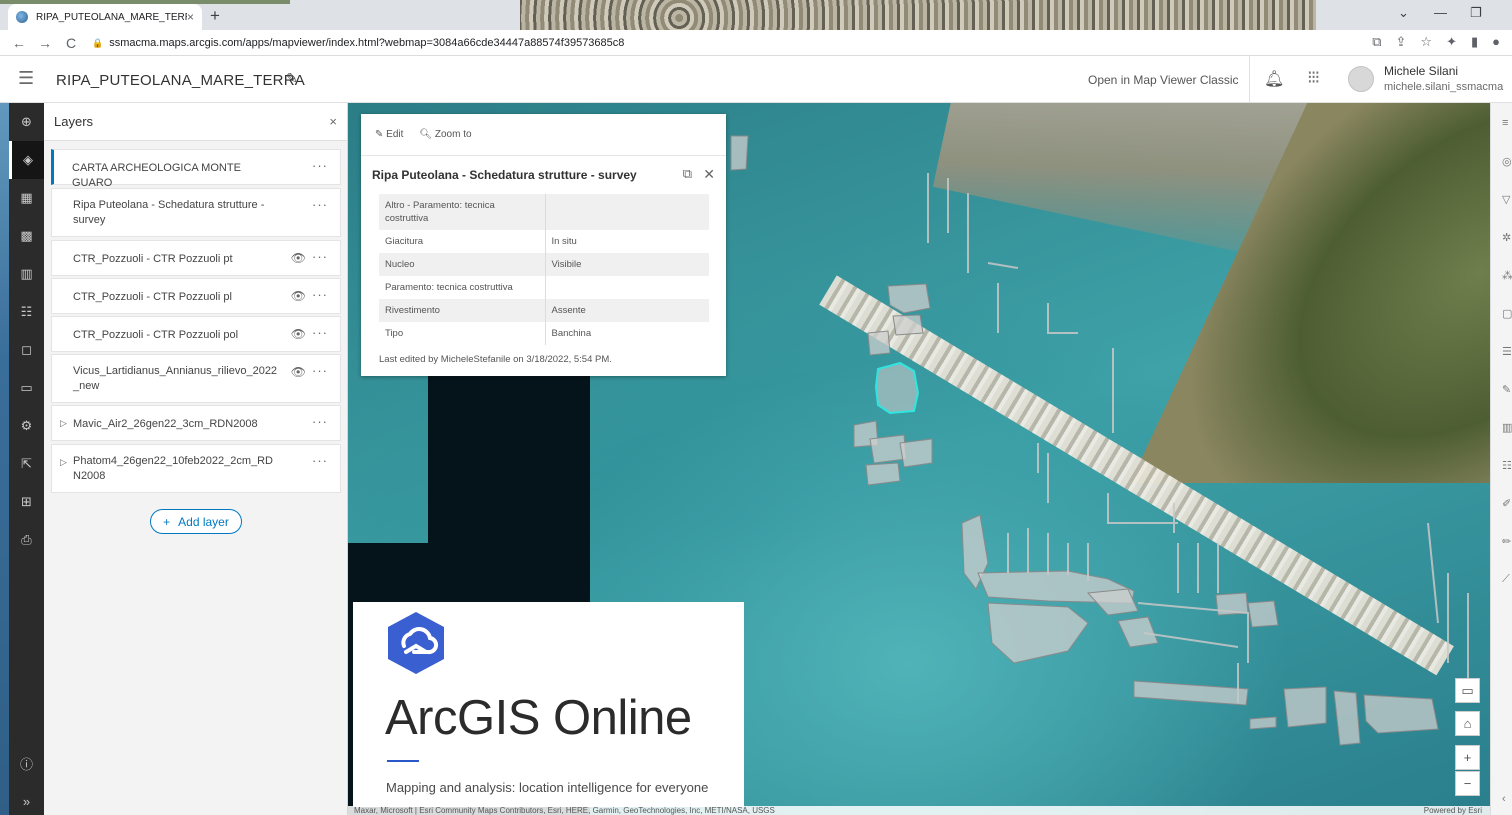 The width and height of the screenshot is (1512, 815). Describe the element at coordinates (1506, 199) in the screenshot. I see `filter-icon: ▽` at that location.